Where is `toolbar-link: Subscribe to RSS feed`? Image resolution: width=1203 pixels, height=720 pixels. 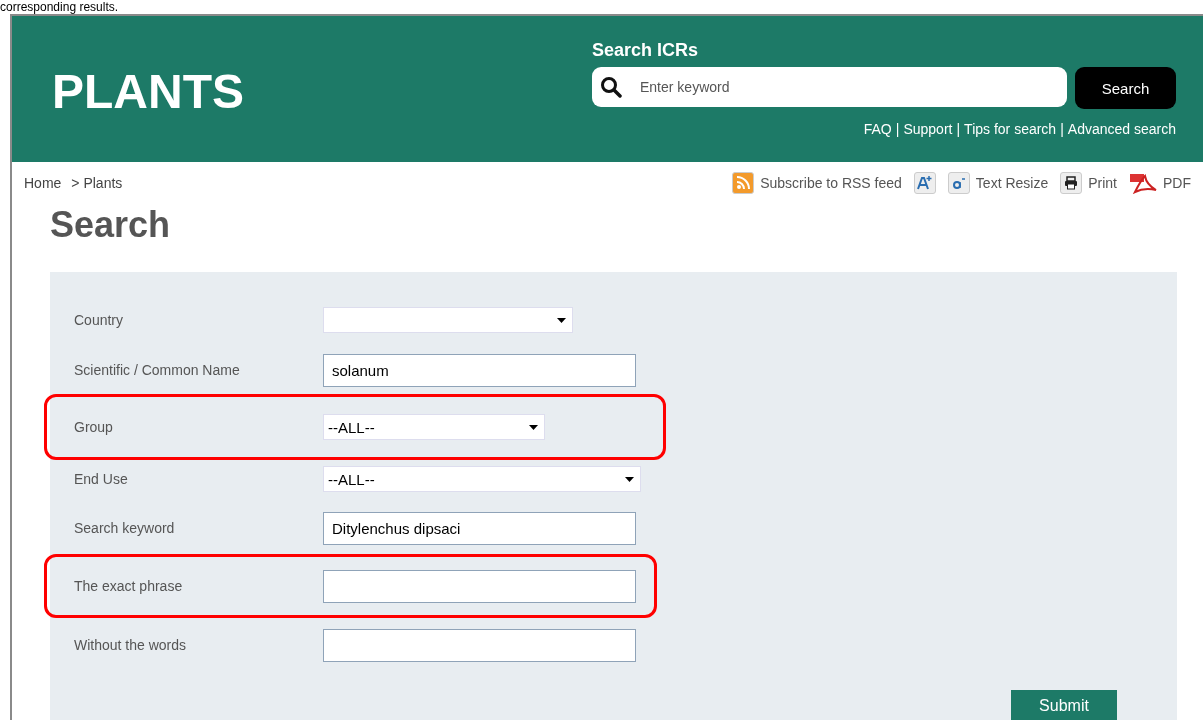
toolbar-link: Subscribe to RSS feed is located at coordinates (817, 183).